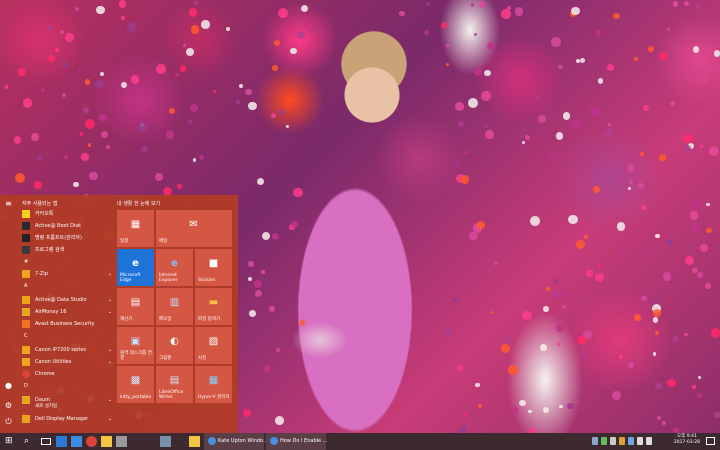 The height and width of the screenshot is (450, 720). I want to click on tile-mail: ✉ 메일, so click(194, 228).